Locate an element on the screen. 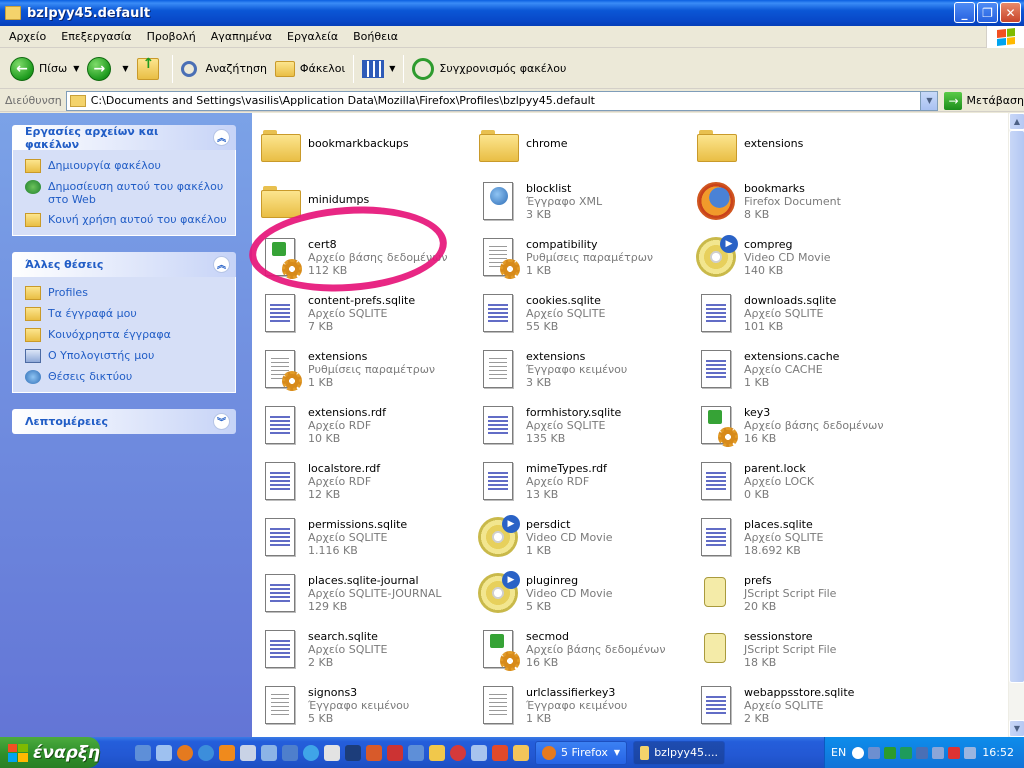  file-item: localstore.rdf Αρχείο RDF 12 KB is located at coordinates (367, 483).